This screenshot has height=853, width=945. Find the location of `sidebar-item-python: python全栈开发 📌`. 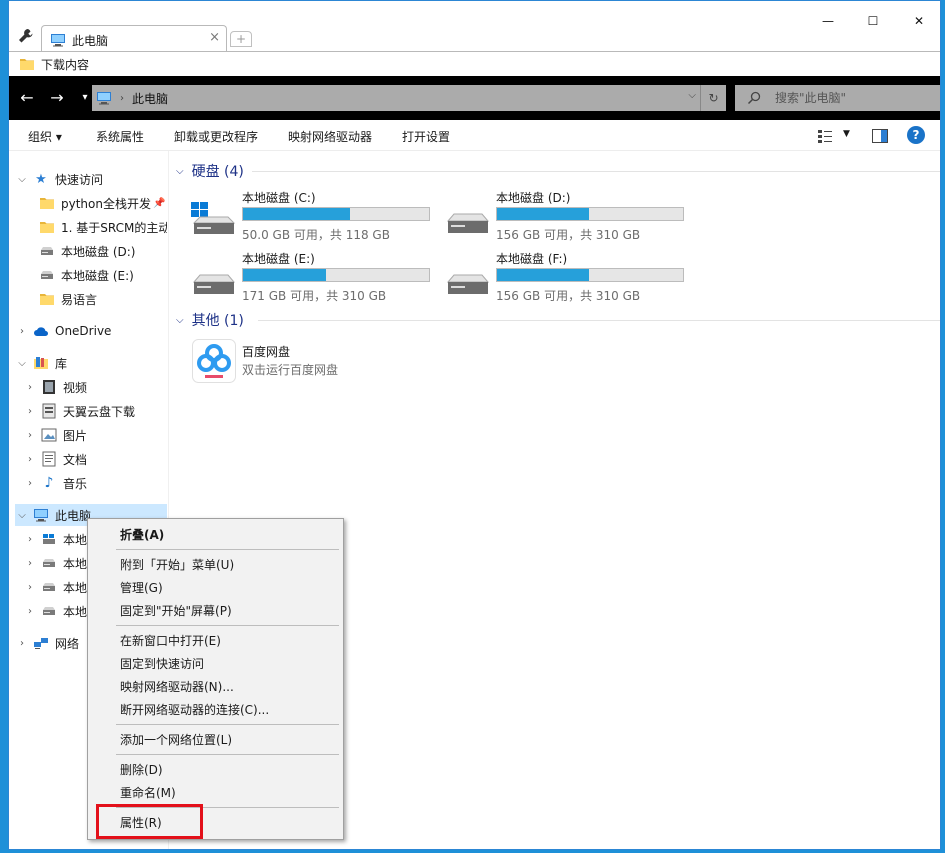

sidebar-item-python: python全栈开发 📌 is located at coordinates (101, 203).